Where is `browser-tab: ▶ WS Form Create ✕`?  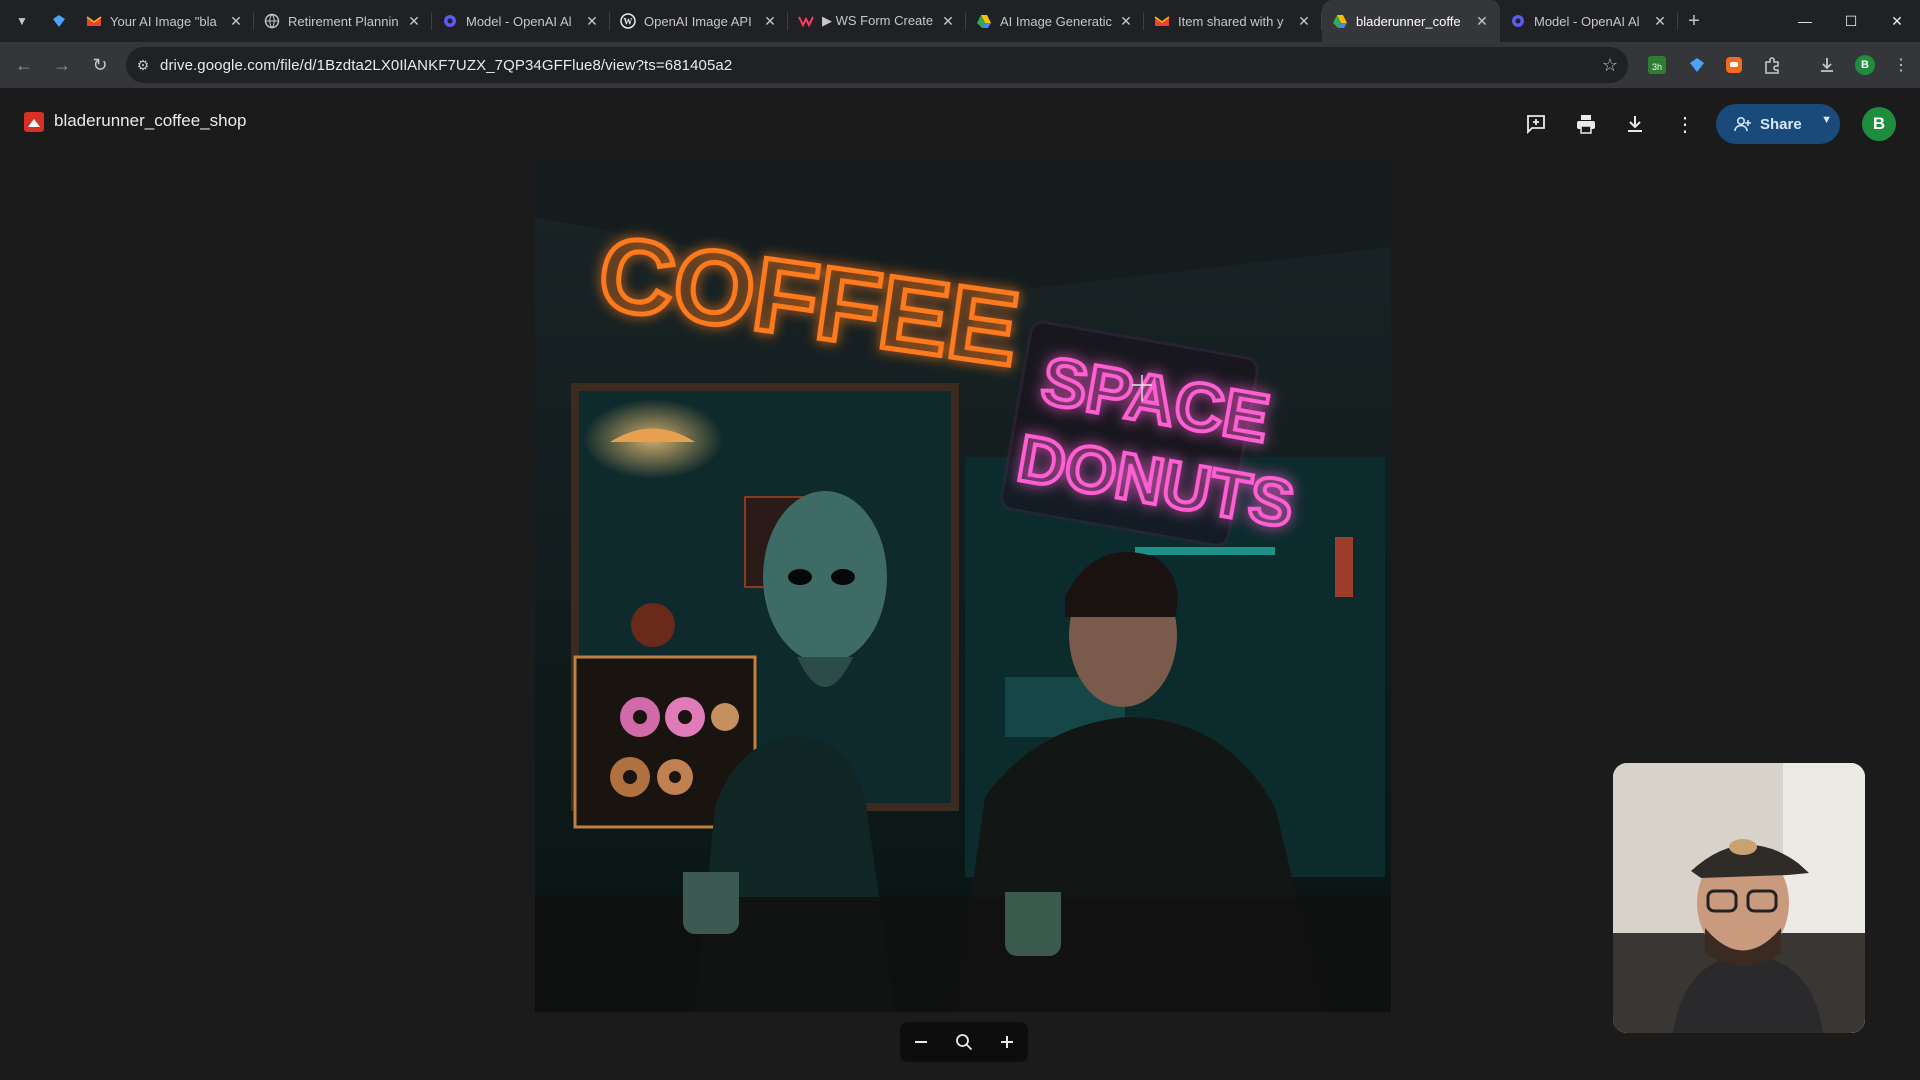
browser-tab: ▶ WS Form Create ✕ is located at coordinates (877, 21).